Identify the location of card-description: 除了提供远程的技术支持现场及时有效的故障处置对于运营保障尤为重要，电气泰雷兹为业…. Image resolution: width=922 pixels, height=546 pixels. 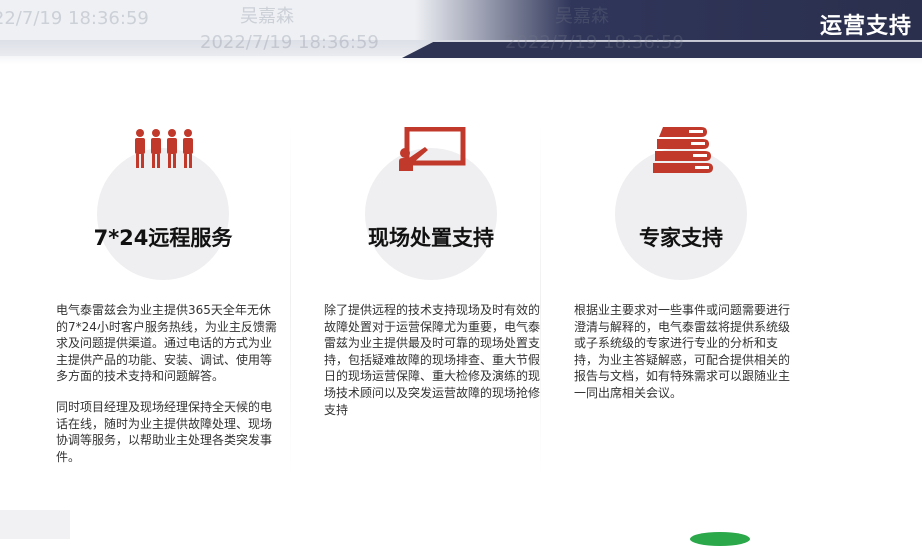
(435, 367).